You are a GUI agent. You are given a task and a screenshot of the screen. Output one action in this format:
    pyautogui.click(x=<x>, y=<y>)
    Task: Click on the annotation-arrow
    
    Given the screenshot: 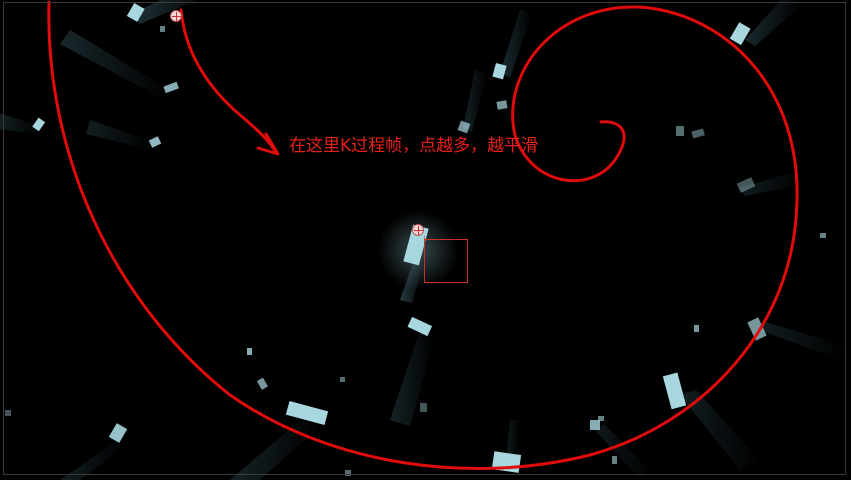 What is the action you would take?
    pyautogui.click(x=229, y=82)
    